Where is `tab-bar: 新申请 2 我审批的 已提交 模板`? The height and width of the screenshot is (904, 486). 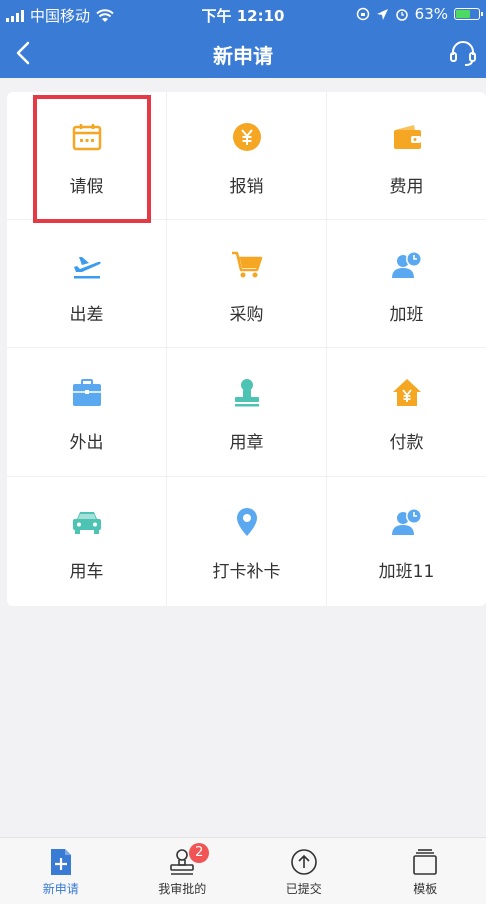 tab-bar: 新申请 2 我审批的 已提交 模板 is located at coordinates (243, 870).